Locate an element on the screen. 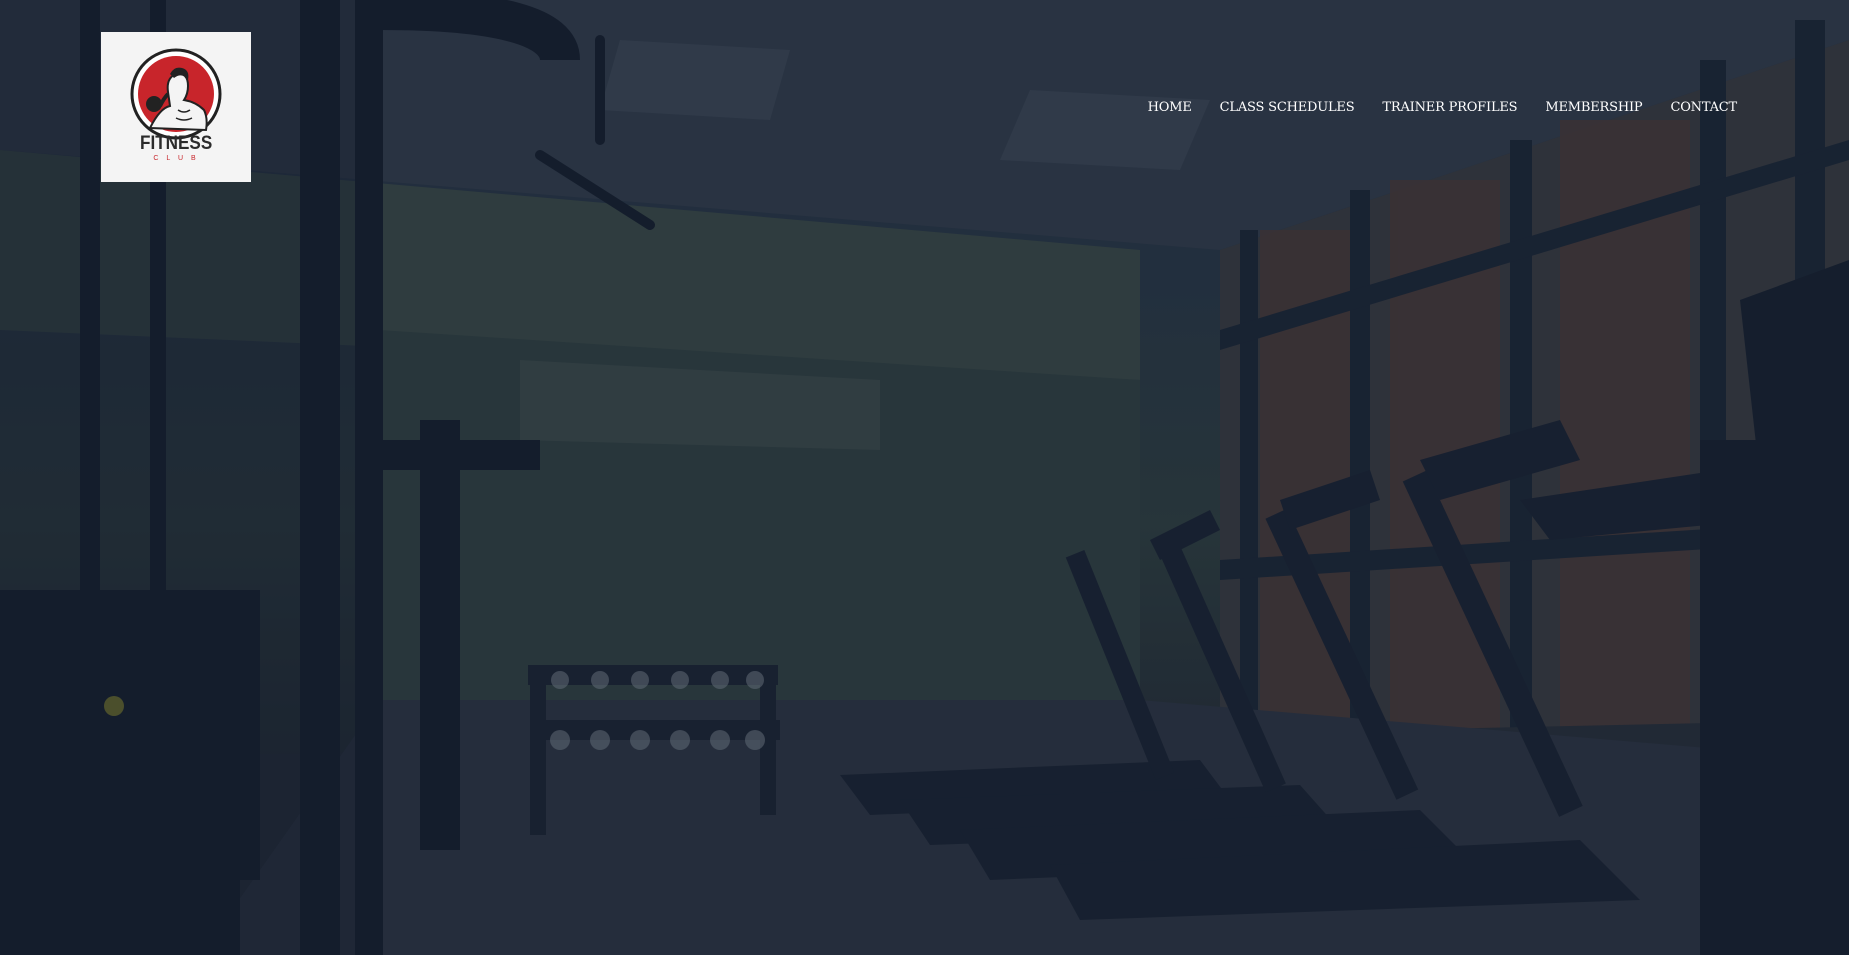 Image resolution: width=1849 pixels, height=955 pixels. logo-title: FITNESS is located at coordinates (176, 143).